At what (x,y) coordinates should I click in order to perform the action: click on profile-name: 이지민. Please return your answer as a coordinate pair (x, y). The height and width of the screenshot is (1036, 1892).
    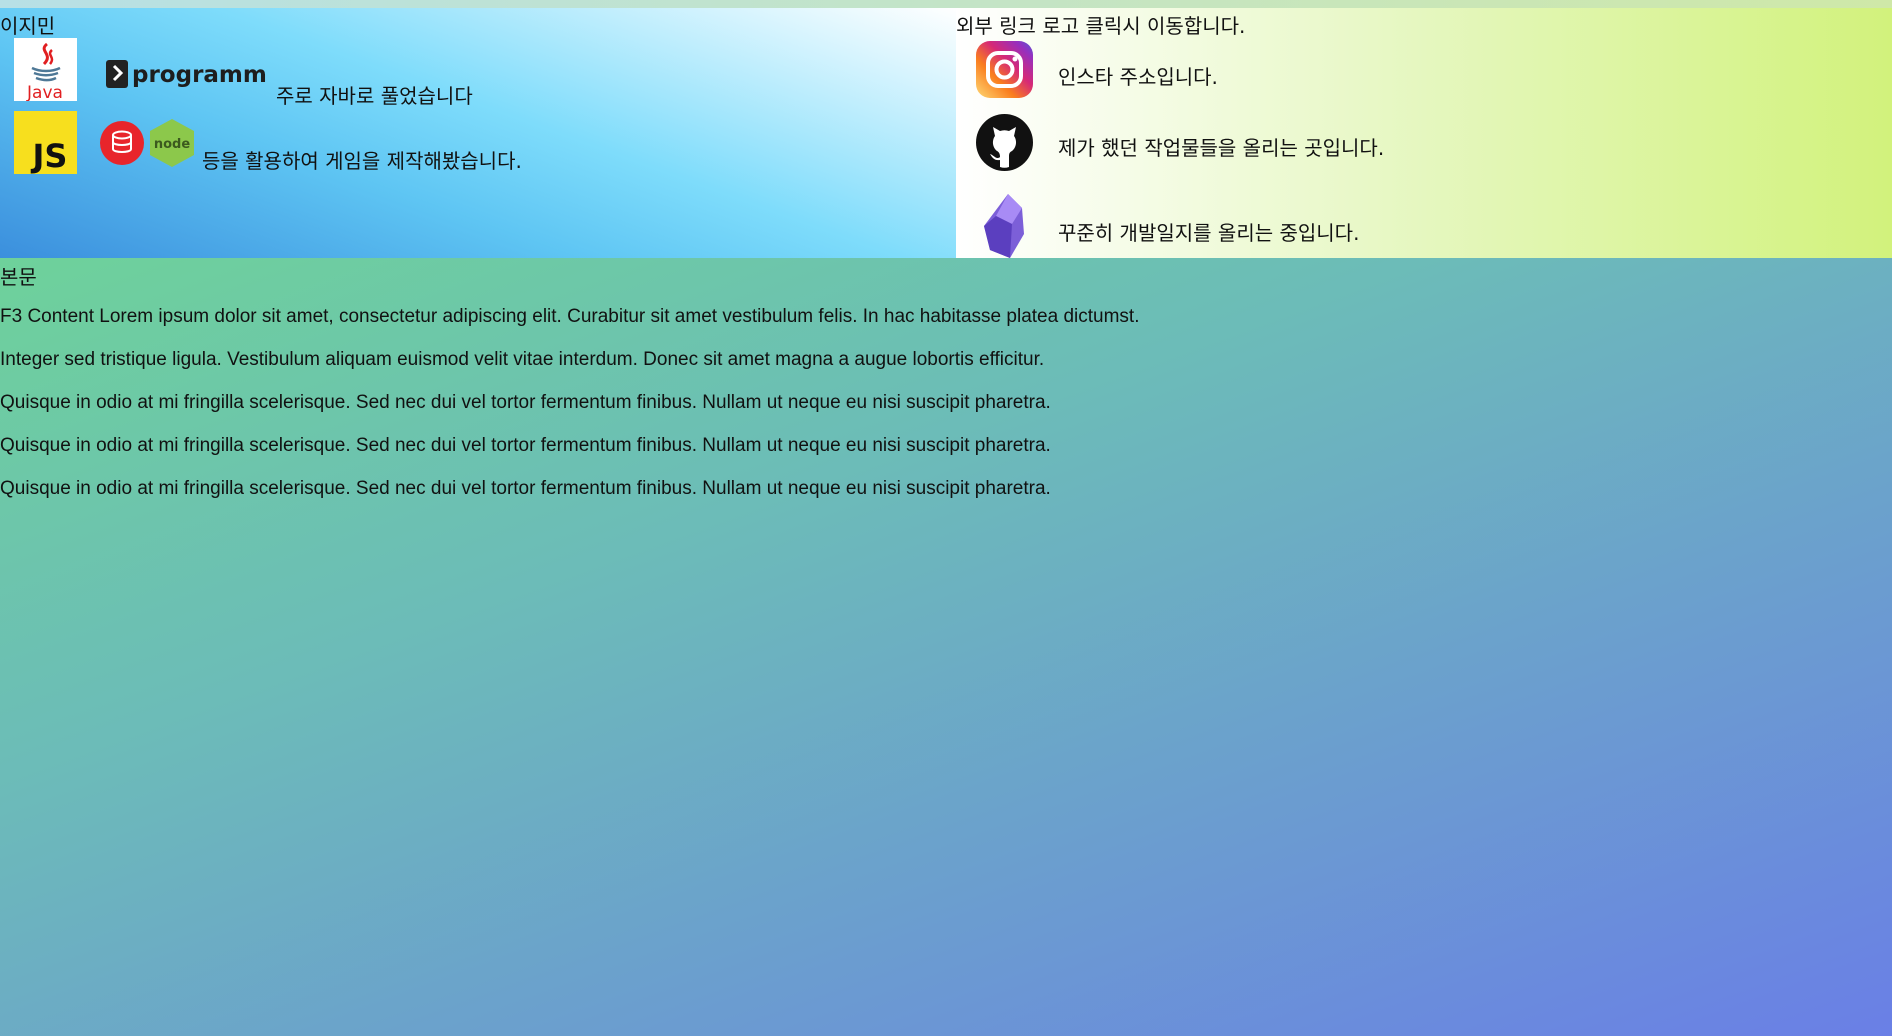
    Looking at the image, I should click on (28, 26).